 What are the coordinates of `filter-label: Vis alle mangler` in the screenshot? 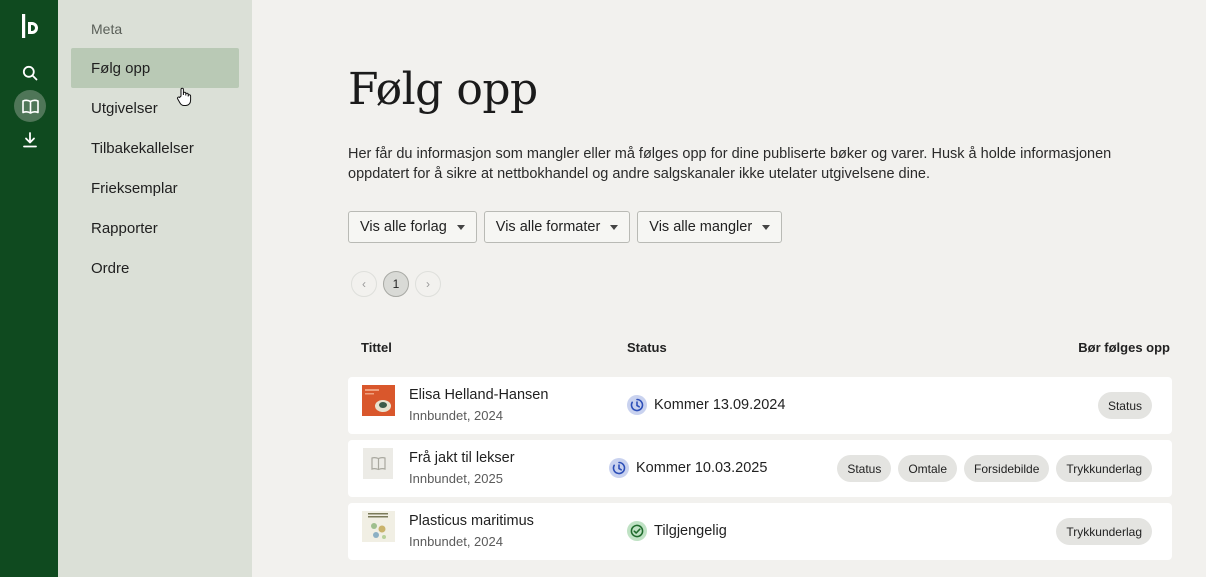 It's located at (701, 227).